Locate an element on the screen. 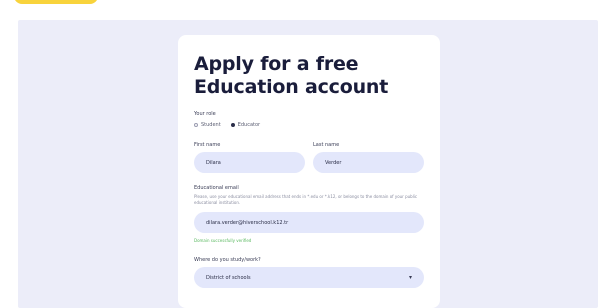 The image size is (598, 308). email-label: Educational email is located at coordinates (216, 188).